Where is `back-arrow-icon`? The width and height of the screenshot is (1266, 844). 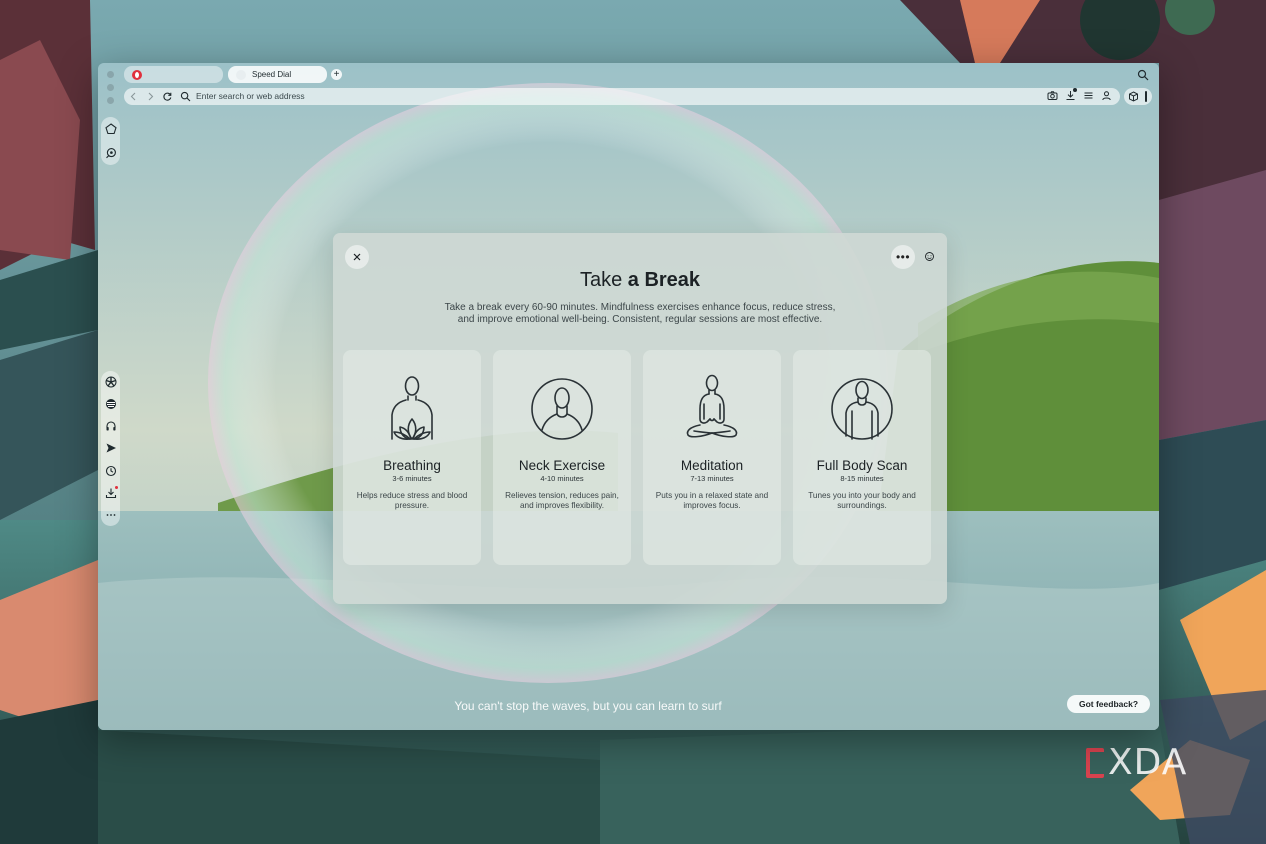 back-arrow-icon is located at coordinates (133, 96).